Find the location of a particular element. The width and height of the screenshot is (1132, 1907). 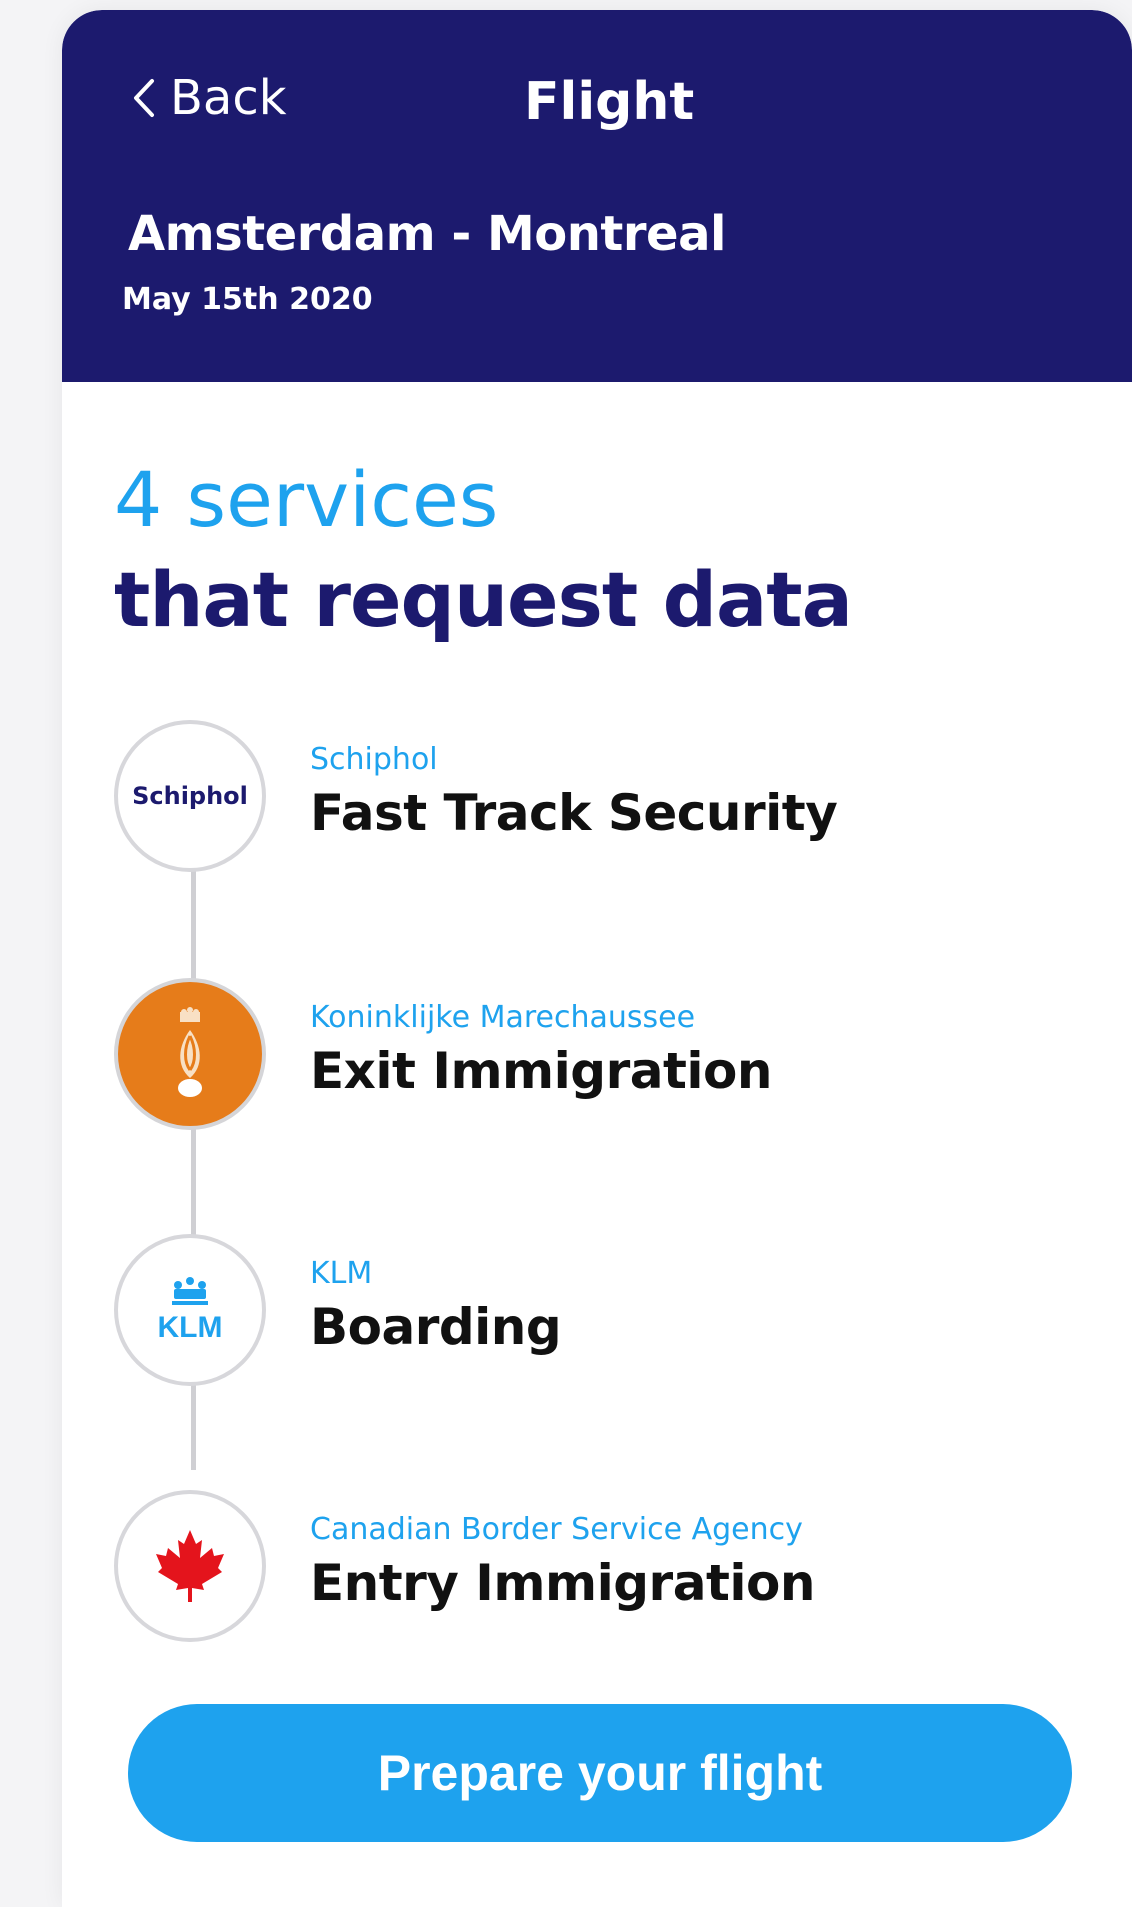

cbsa-logo is located at coordinates (190, 1566).